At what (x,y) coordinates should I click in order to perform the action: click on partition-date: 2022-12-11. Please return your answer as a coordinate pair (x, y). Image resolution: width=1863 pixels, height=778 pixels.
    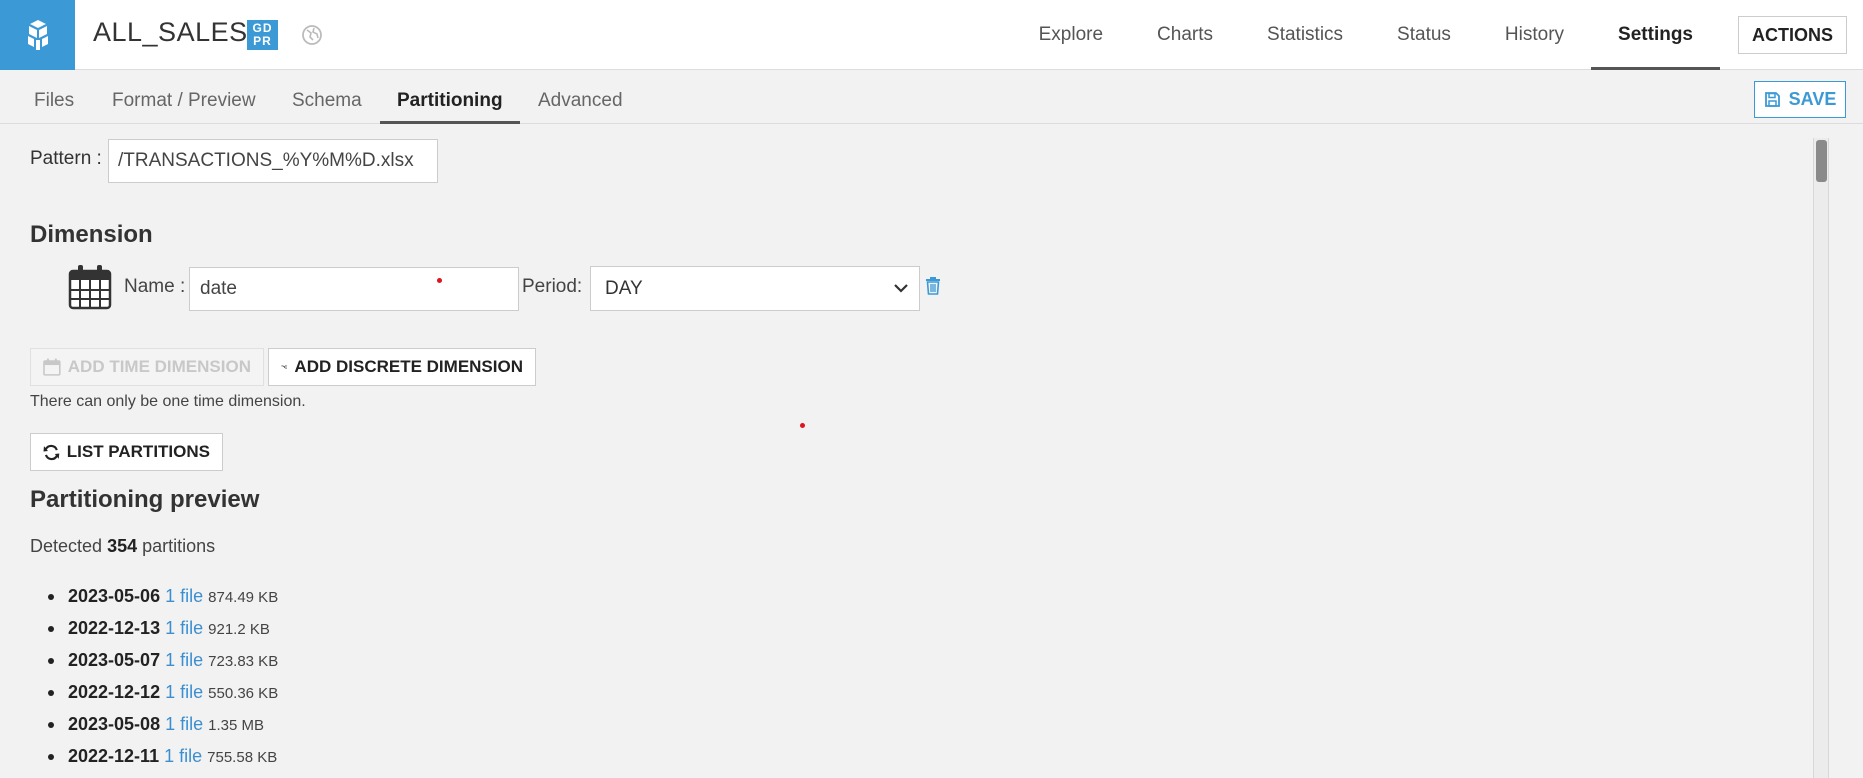
    Looking at the image, I should click on (114, 756).